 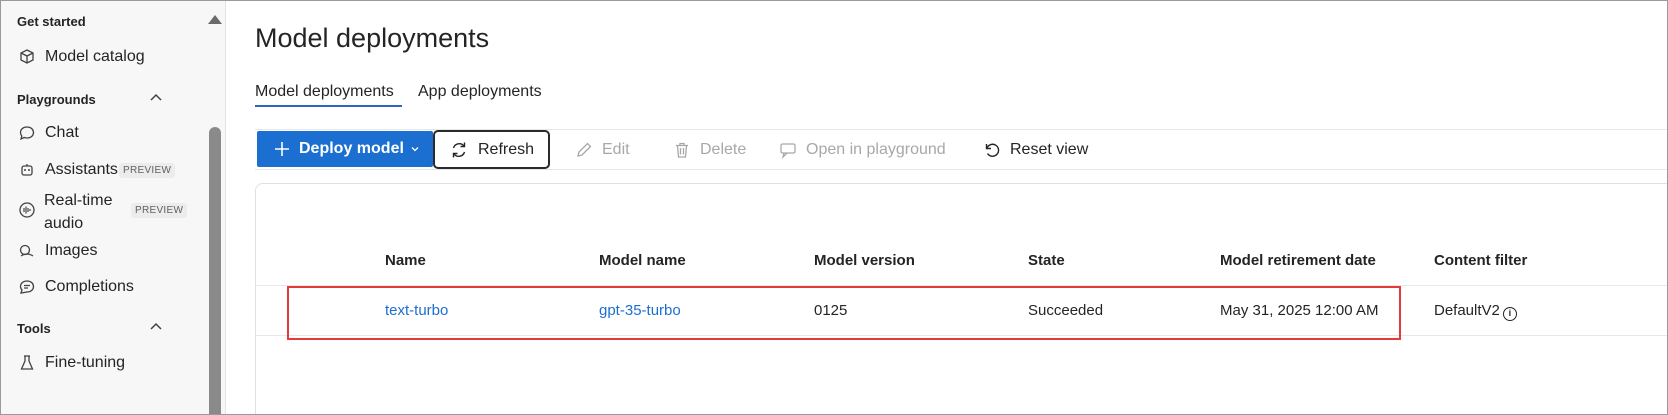 I want to click on completions-icon, so click(x=27, y=287).